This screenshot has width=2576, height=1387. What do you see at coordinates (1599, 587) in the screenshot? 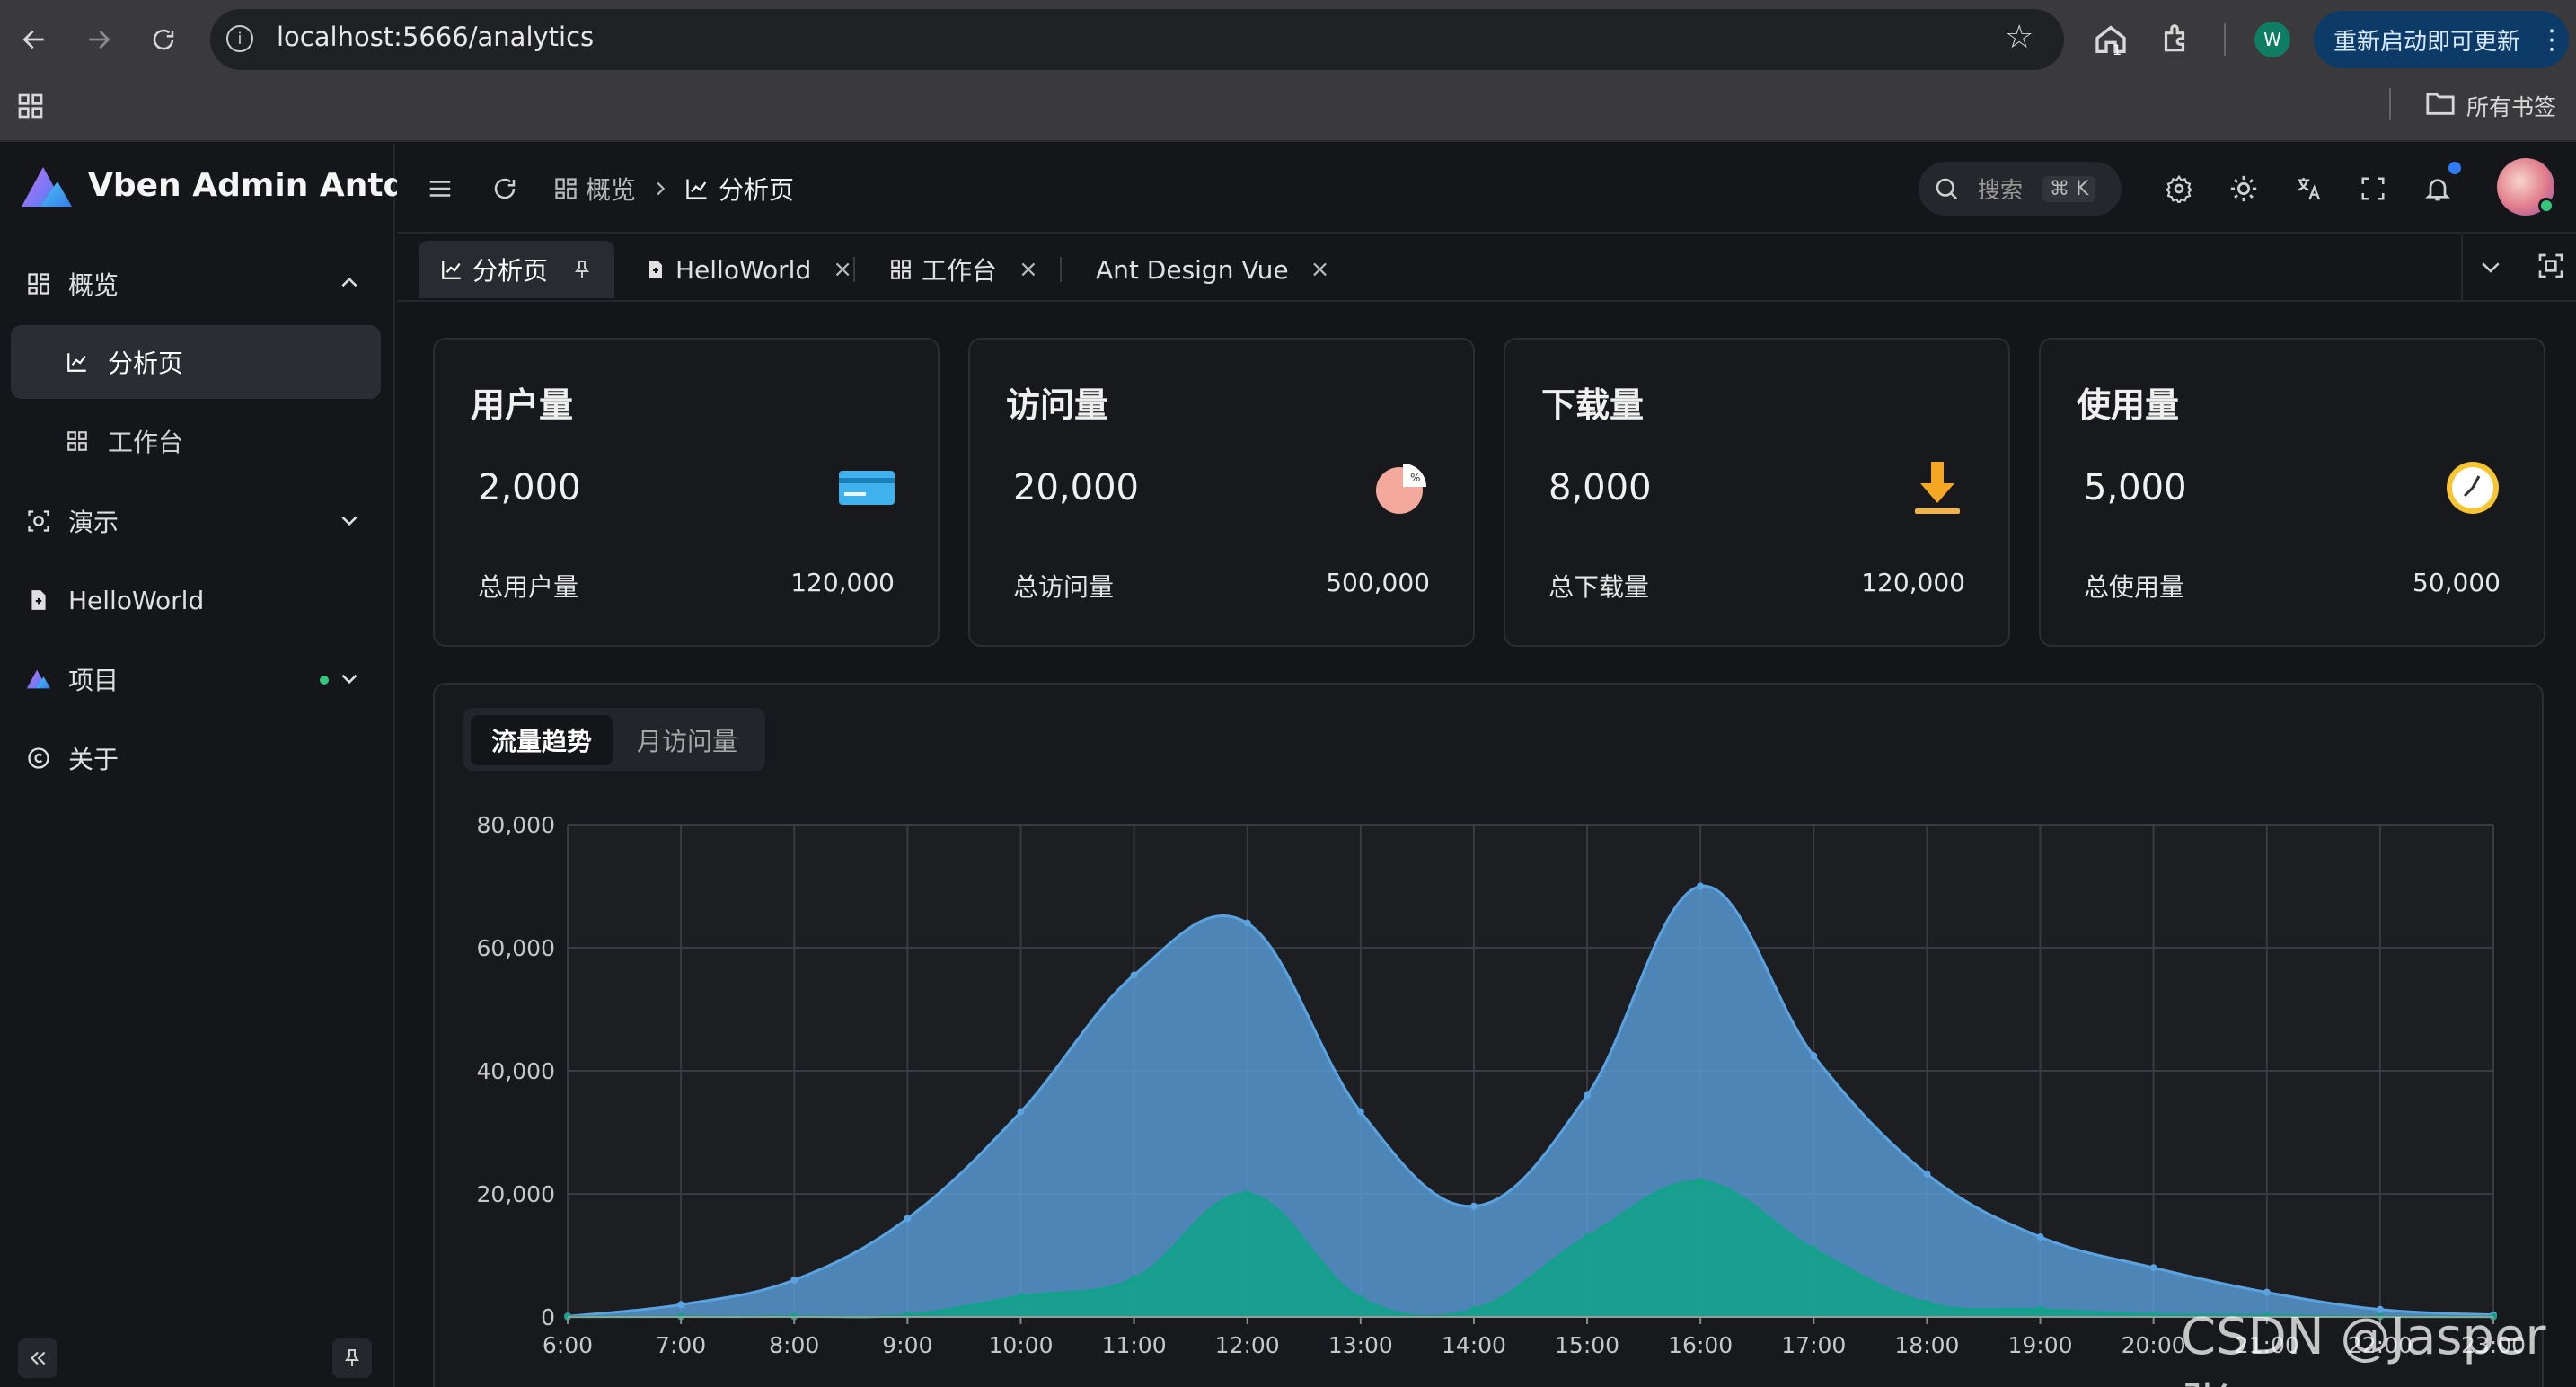
I see `card-foot-label: 总下载量` at bounding box center [1599, 587].